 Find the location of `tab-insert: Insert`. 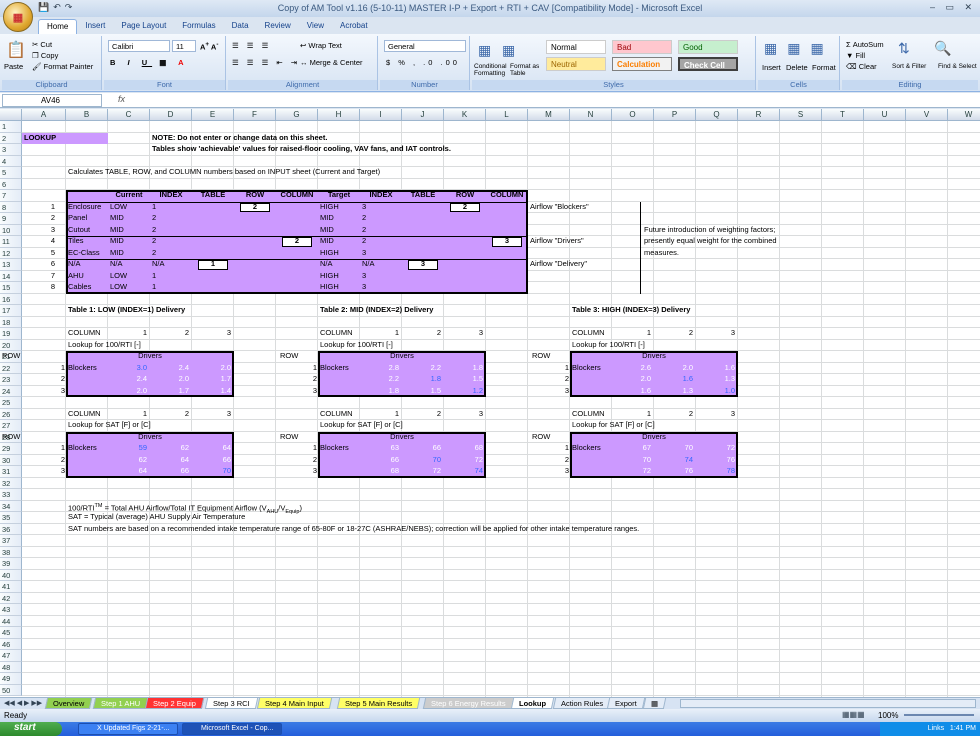

tab-insert: Insert is located at coordinates (95, 27).